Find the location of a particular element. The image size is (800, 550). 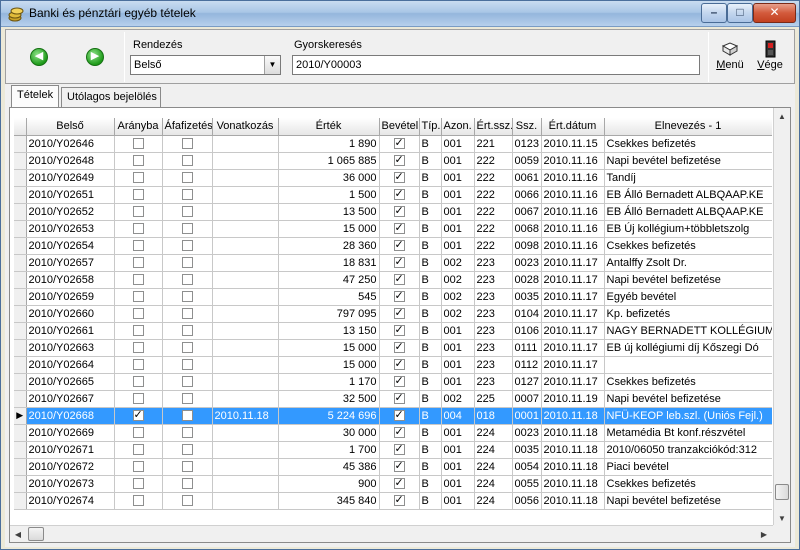

cell-ertek: 18 831 is located at coordinates (329, 263).